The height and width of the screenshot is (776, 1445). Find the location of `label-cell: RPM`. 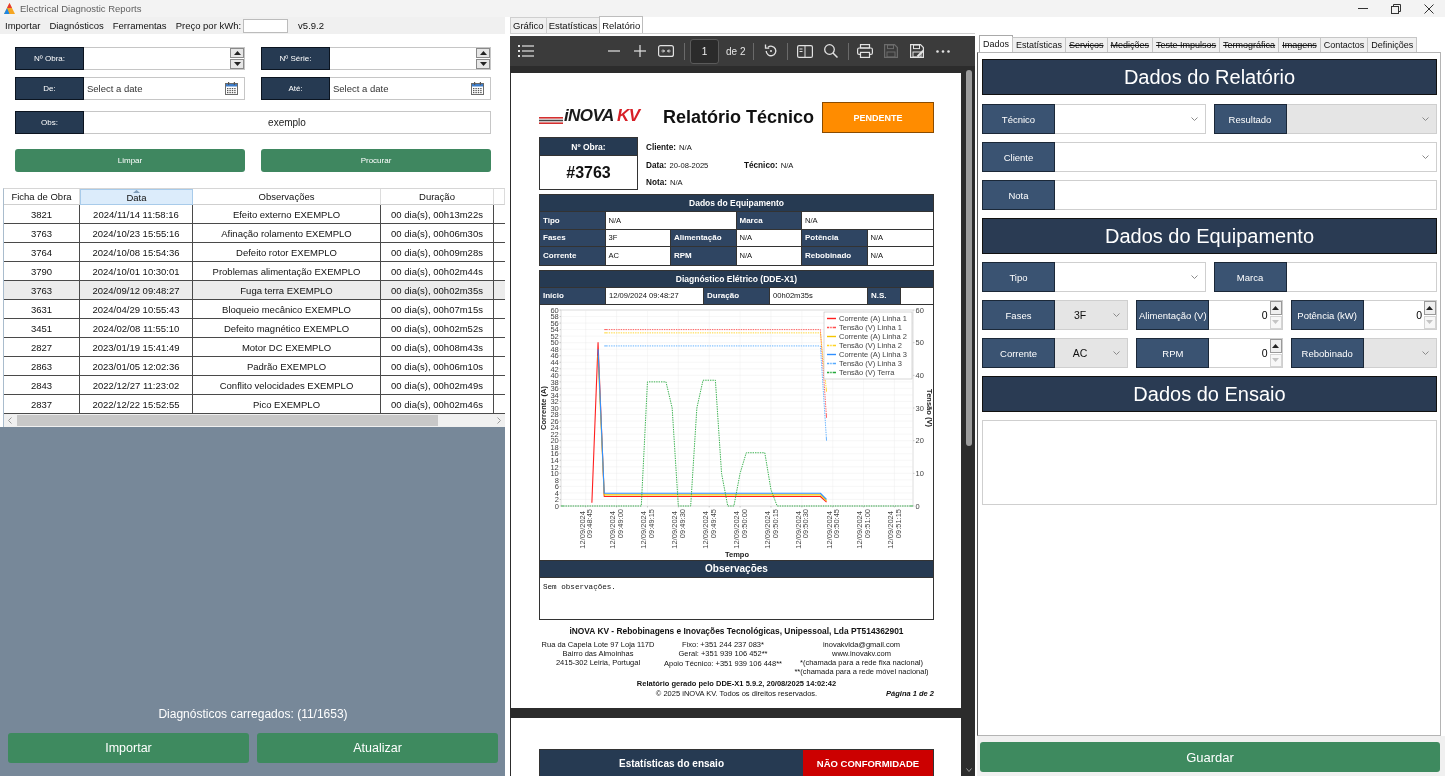

label-cell: RPM is located at coordinates (704, 256).